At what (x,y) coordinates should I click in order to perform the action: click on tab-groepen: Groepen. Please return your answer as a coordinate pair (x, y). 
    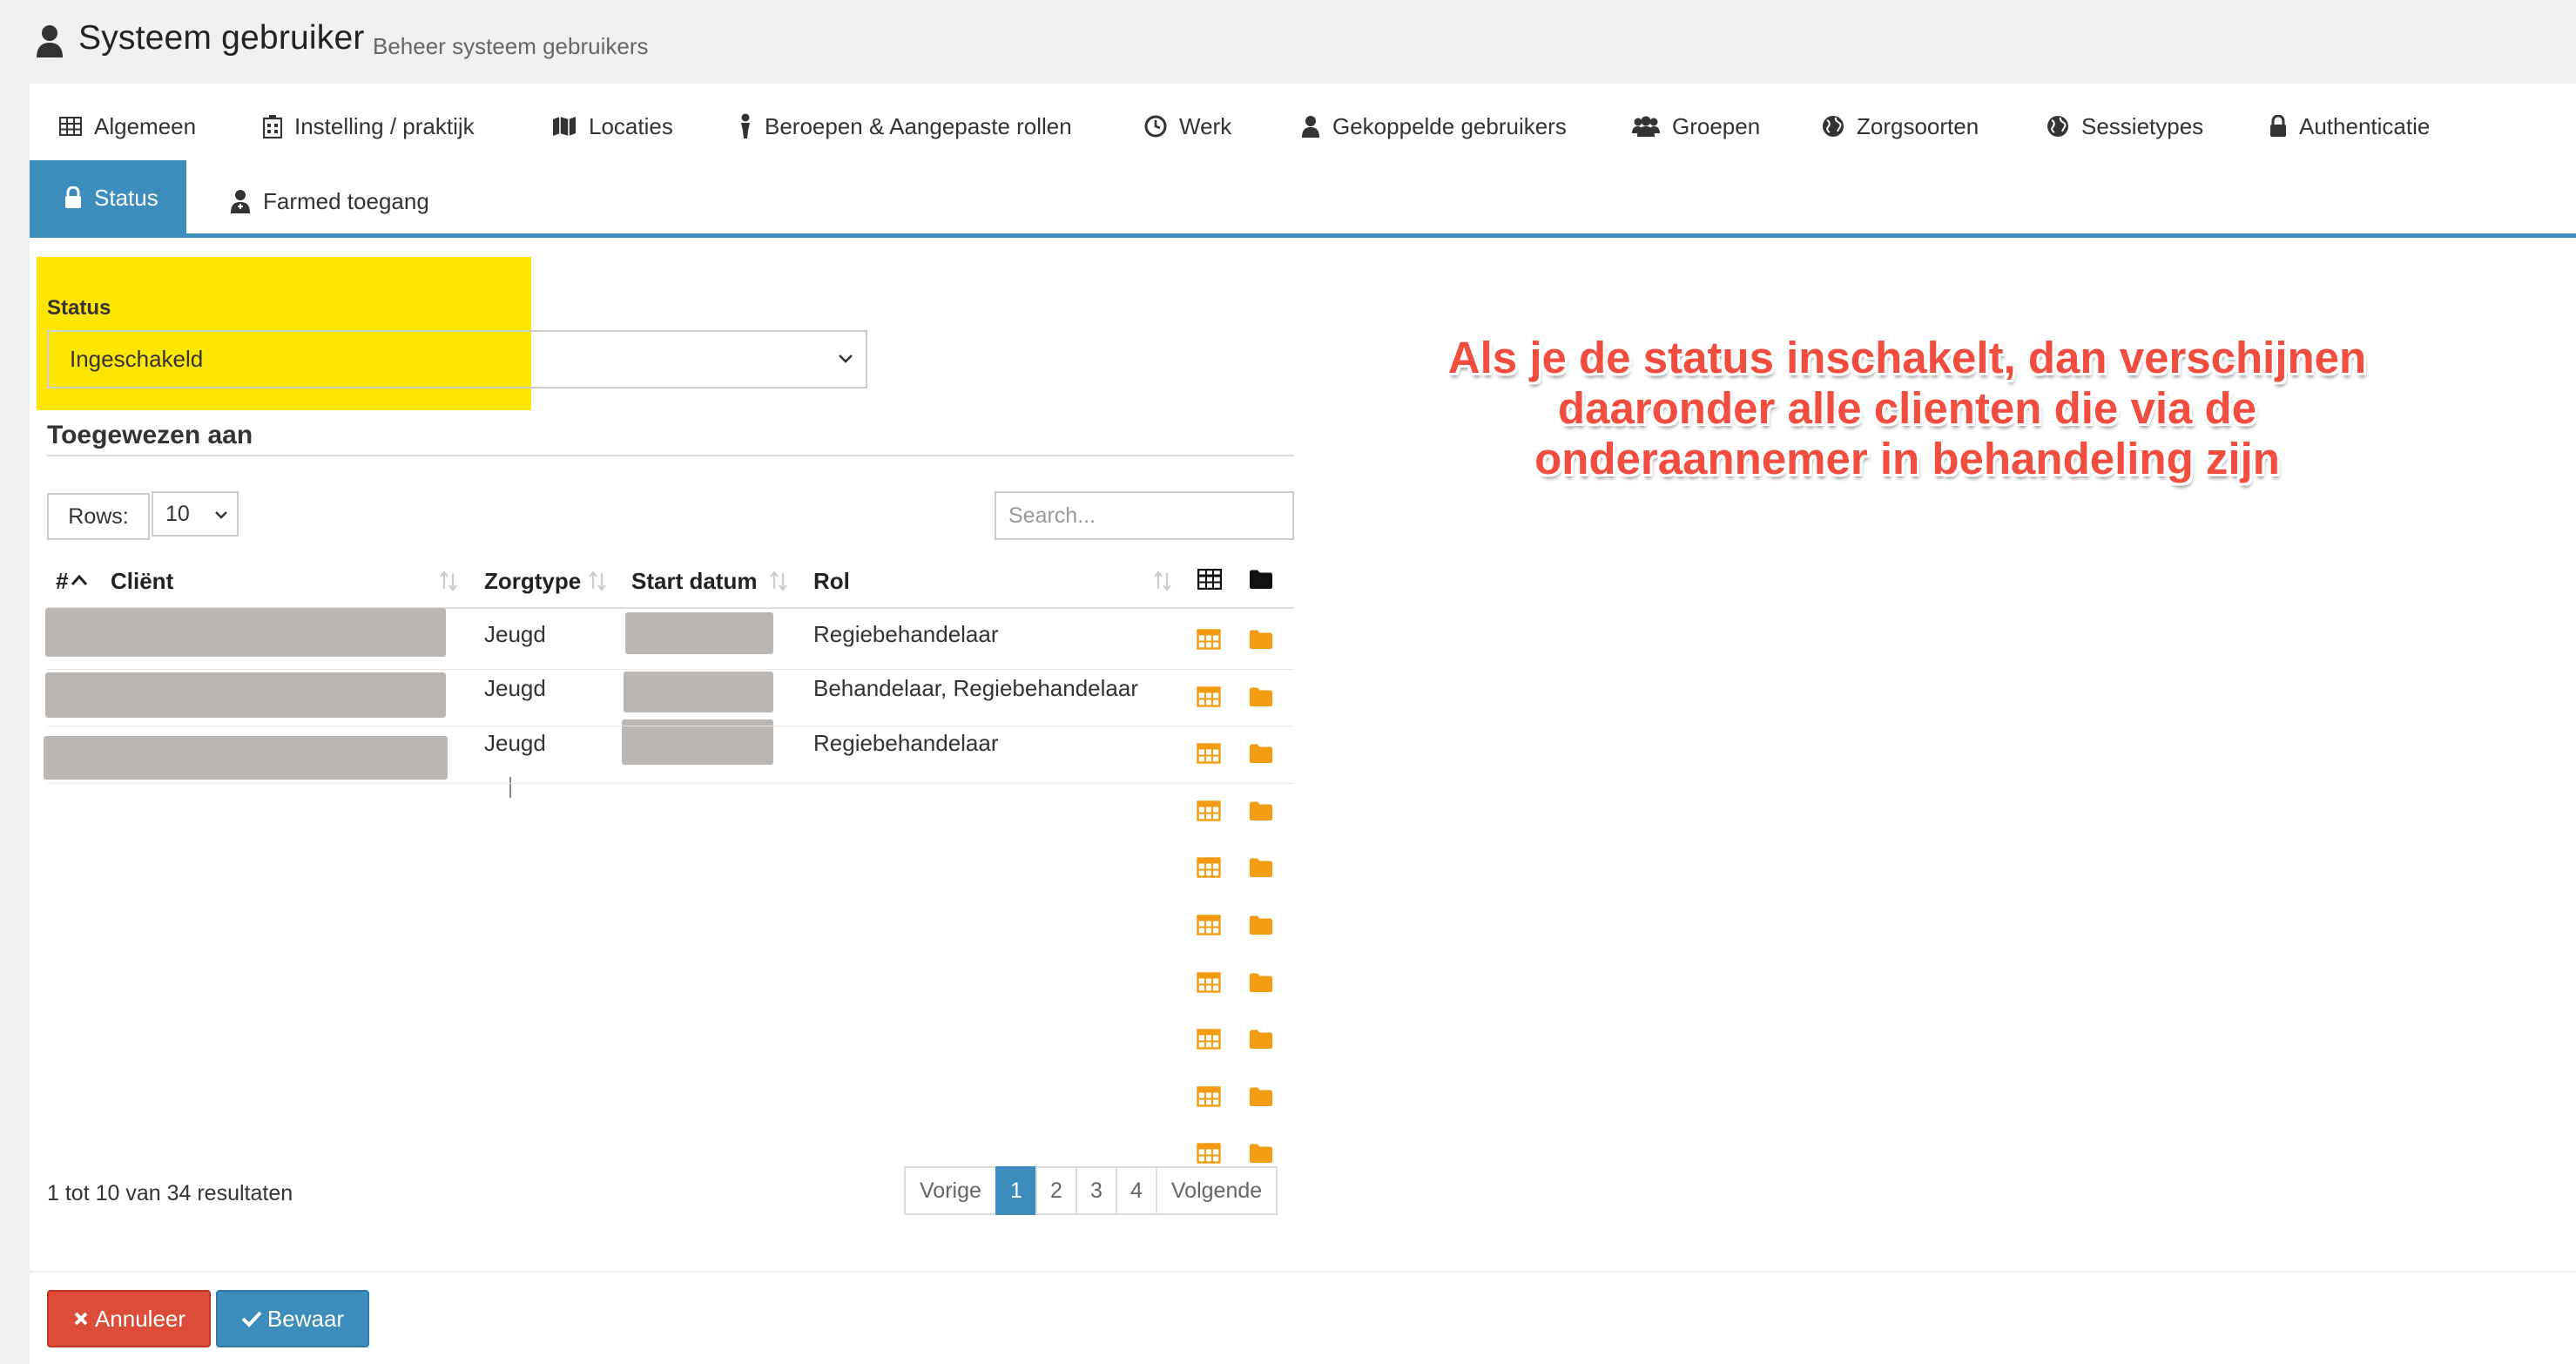
    Looking at the image, I should click on (1696, 126).